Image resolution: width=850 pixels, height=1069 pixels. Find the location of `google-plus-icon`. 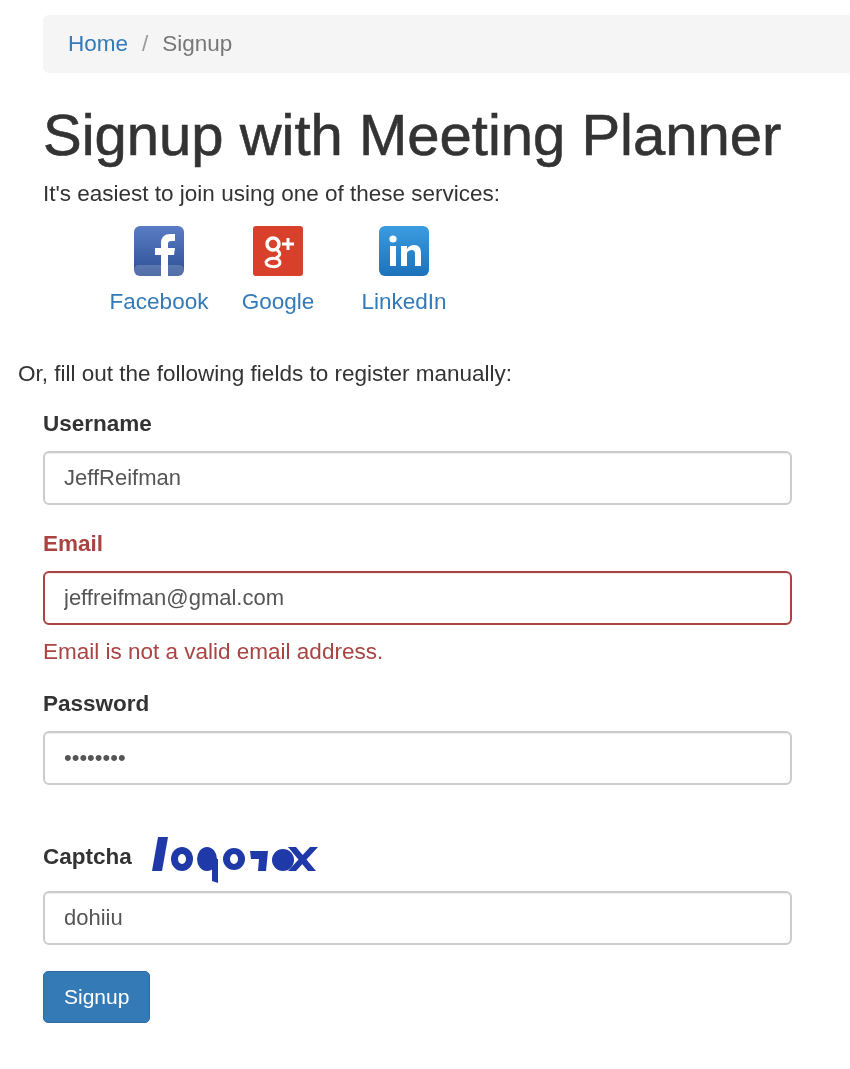

google-plus-icon is located at coordinates (278, 250).